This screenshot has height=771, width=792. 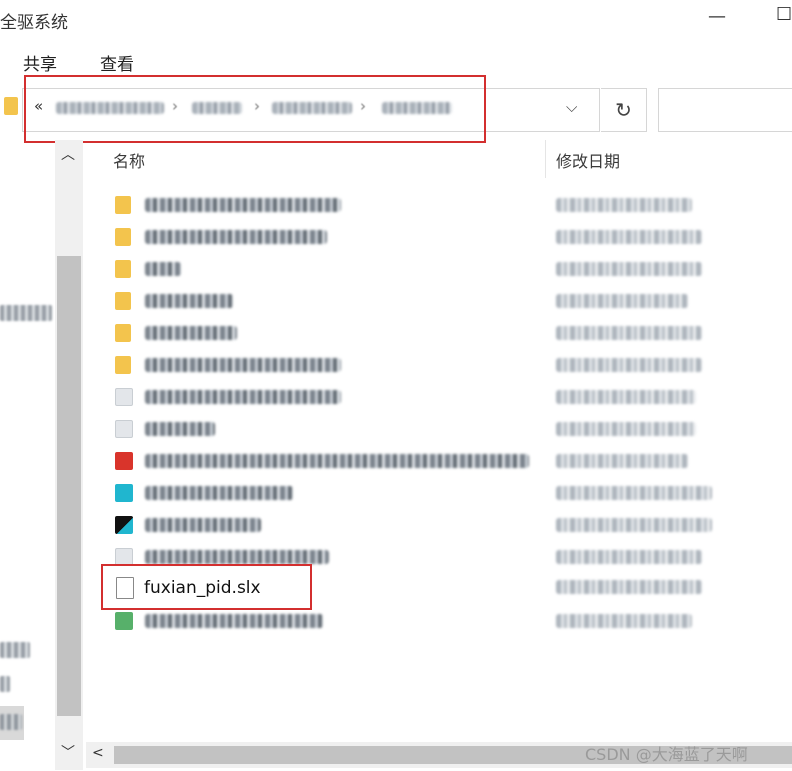 I want to click on window-title: 全驱系统, so click(x=34, y=23).